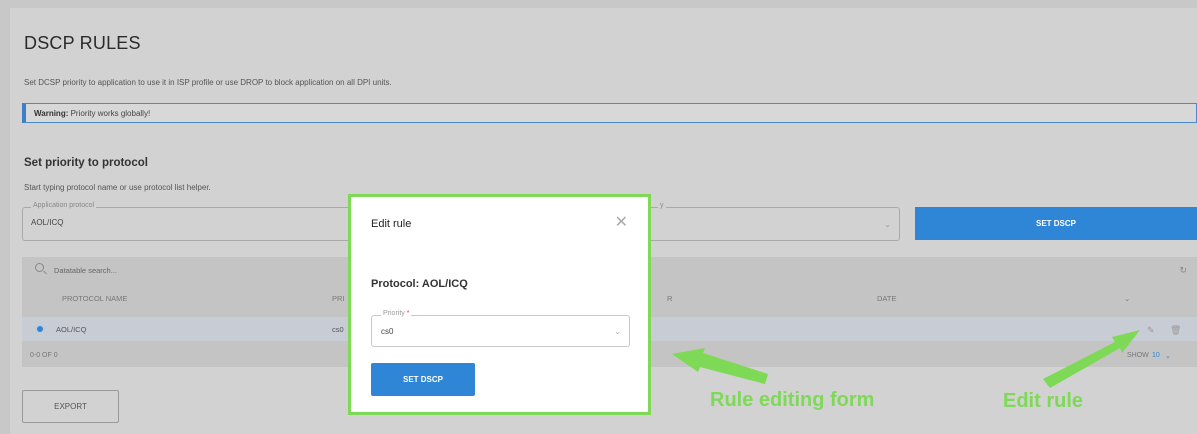 The height and width of the screenshot is (434, 1197). I want to click on edit-rule-annotation: Edit rule, so click(1043, 401).